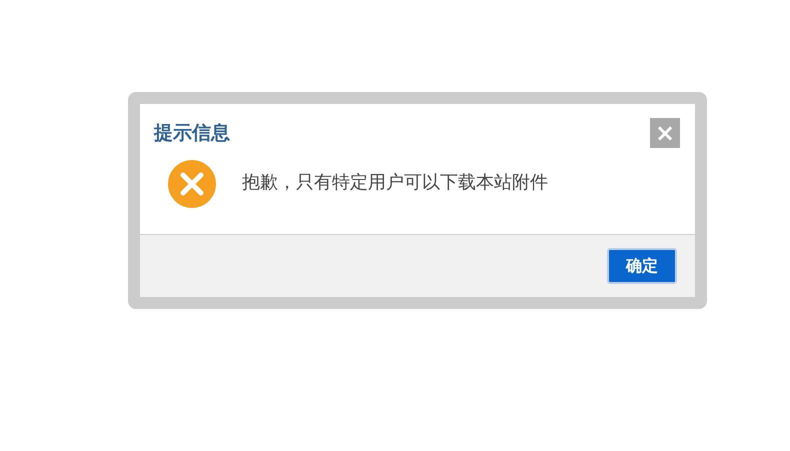 This screenshot has width=790, height=451. Describe the element at coordinates (192, 184) in the screenshot. I see `error-icon` at that location.